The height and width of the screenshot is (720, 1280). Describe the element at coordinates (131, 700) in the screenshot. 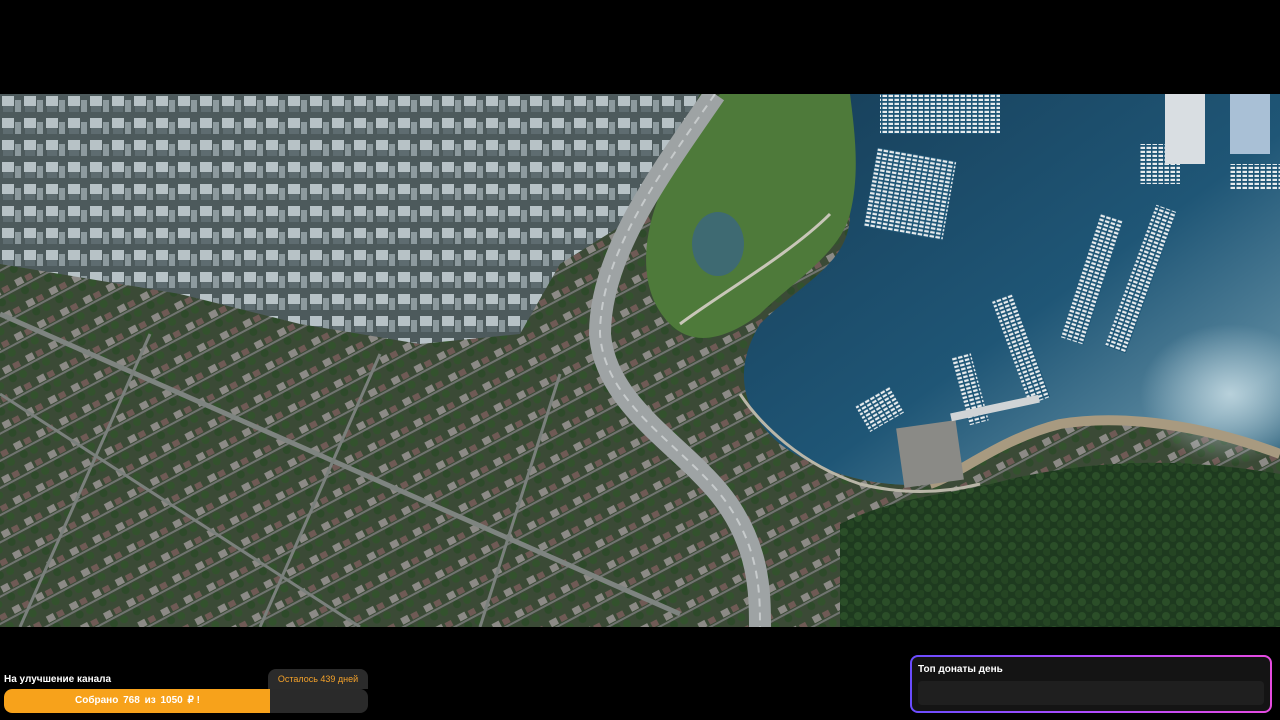

I see `goal-collected-amount: 768` at that location.